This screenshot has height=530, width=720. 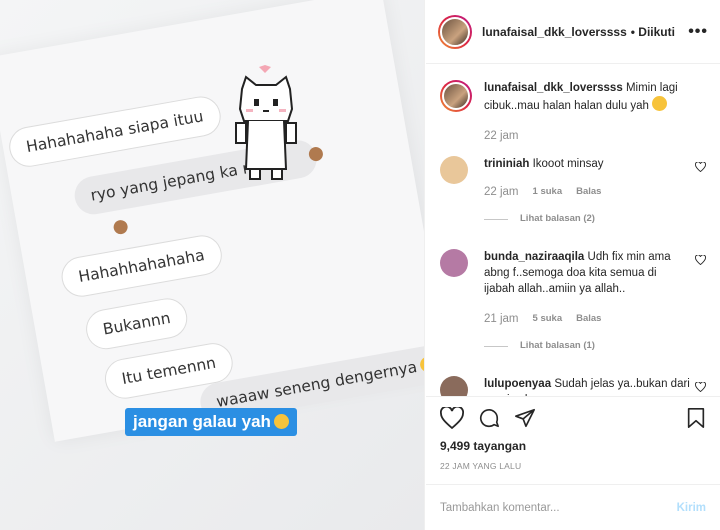 What do you see at coordinates (568, 164) in the screenshot?
I see `comment-text: Ikooot minsay` at bounding box center [568, 164].